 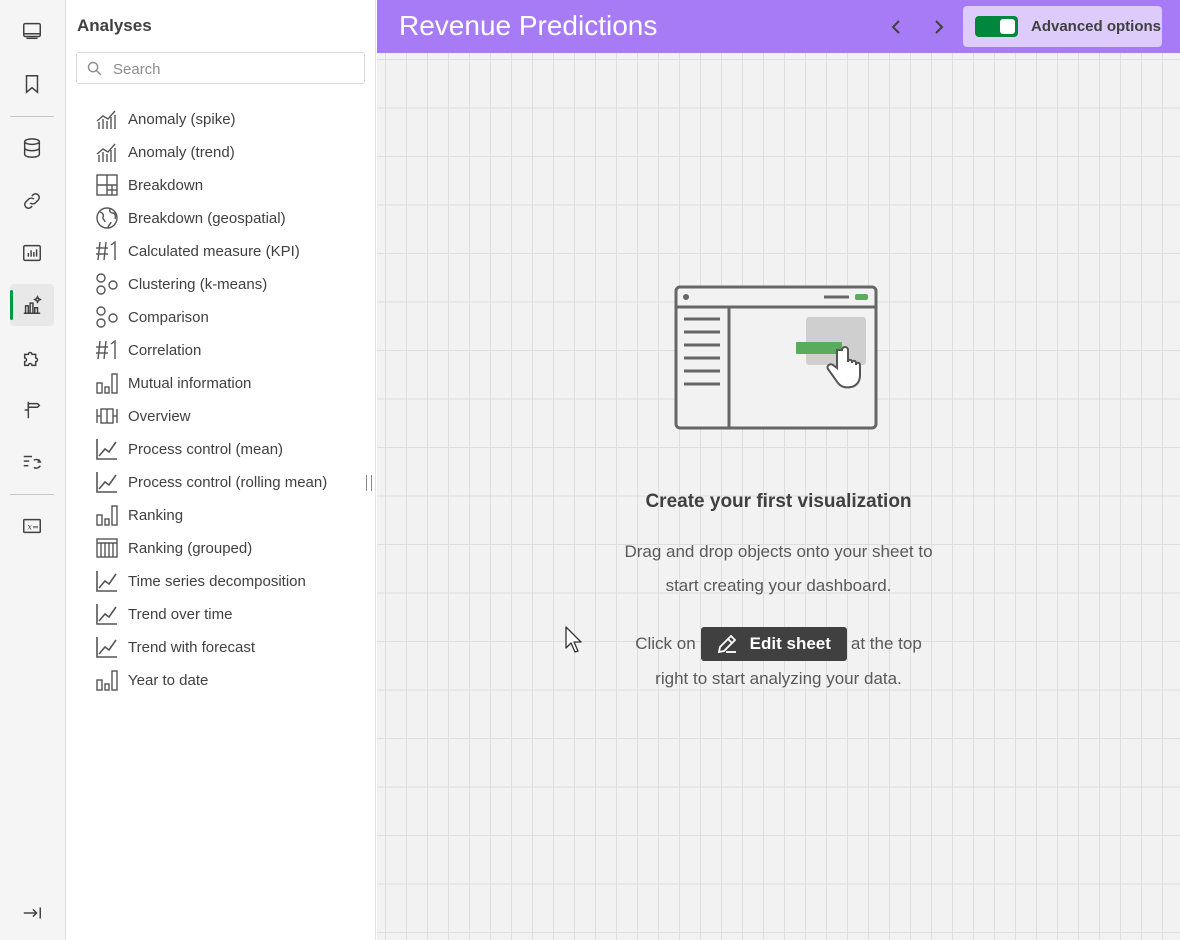 I want to click on svg-text: x=, so click(x=33, y=527).